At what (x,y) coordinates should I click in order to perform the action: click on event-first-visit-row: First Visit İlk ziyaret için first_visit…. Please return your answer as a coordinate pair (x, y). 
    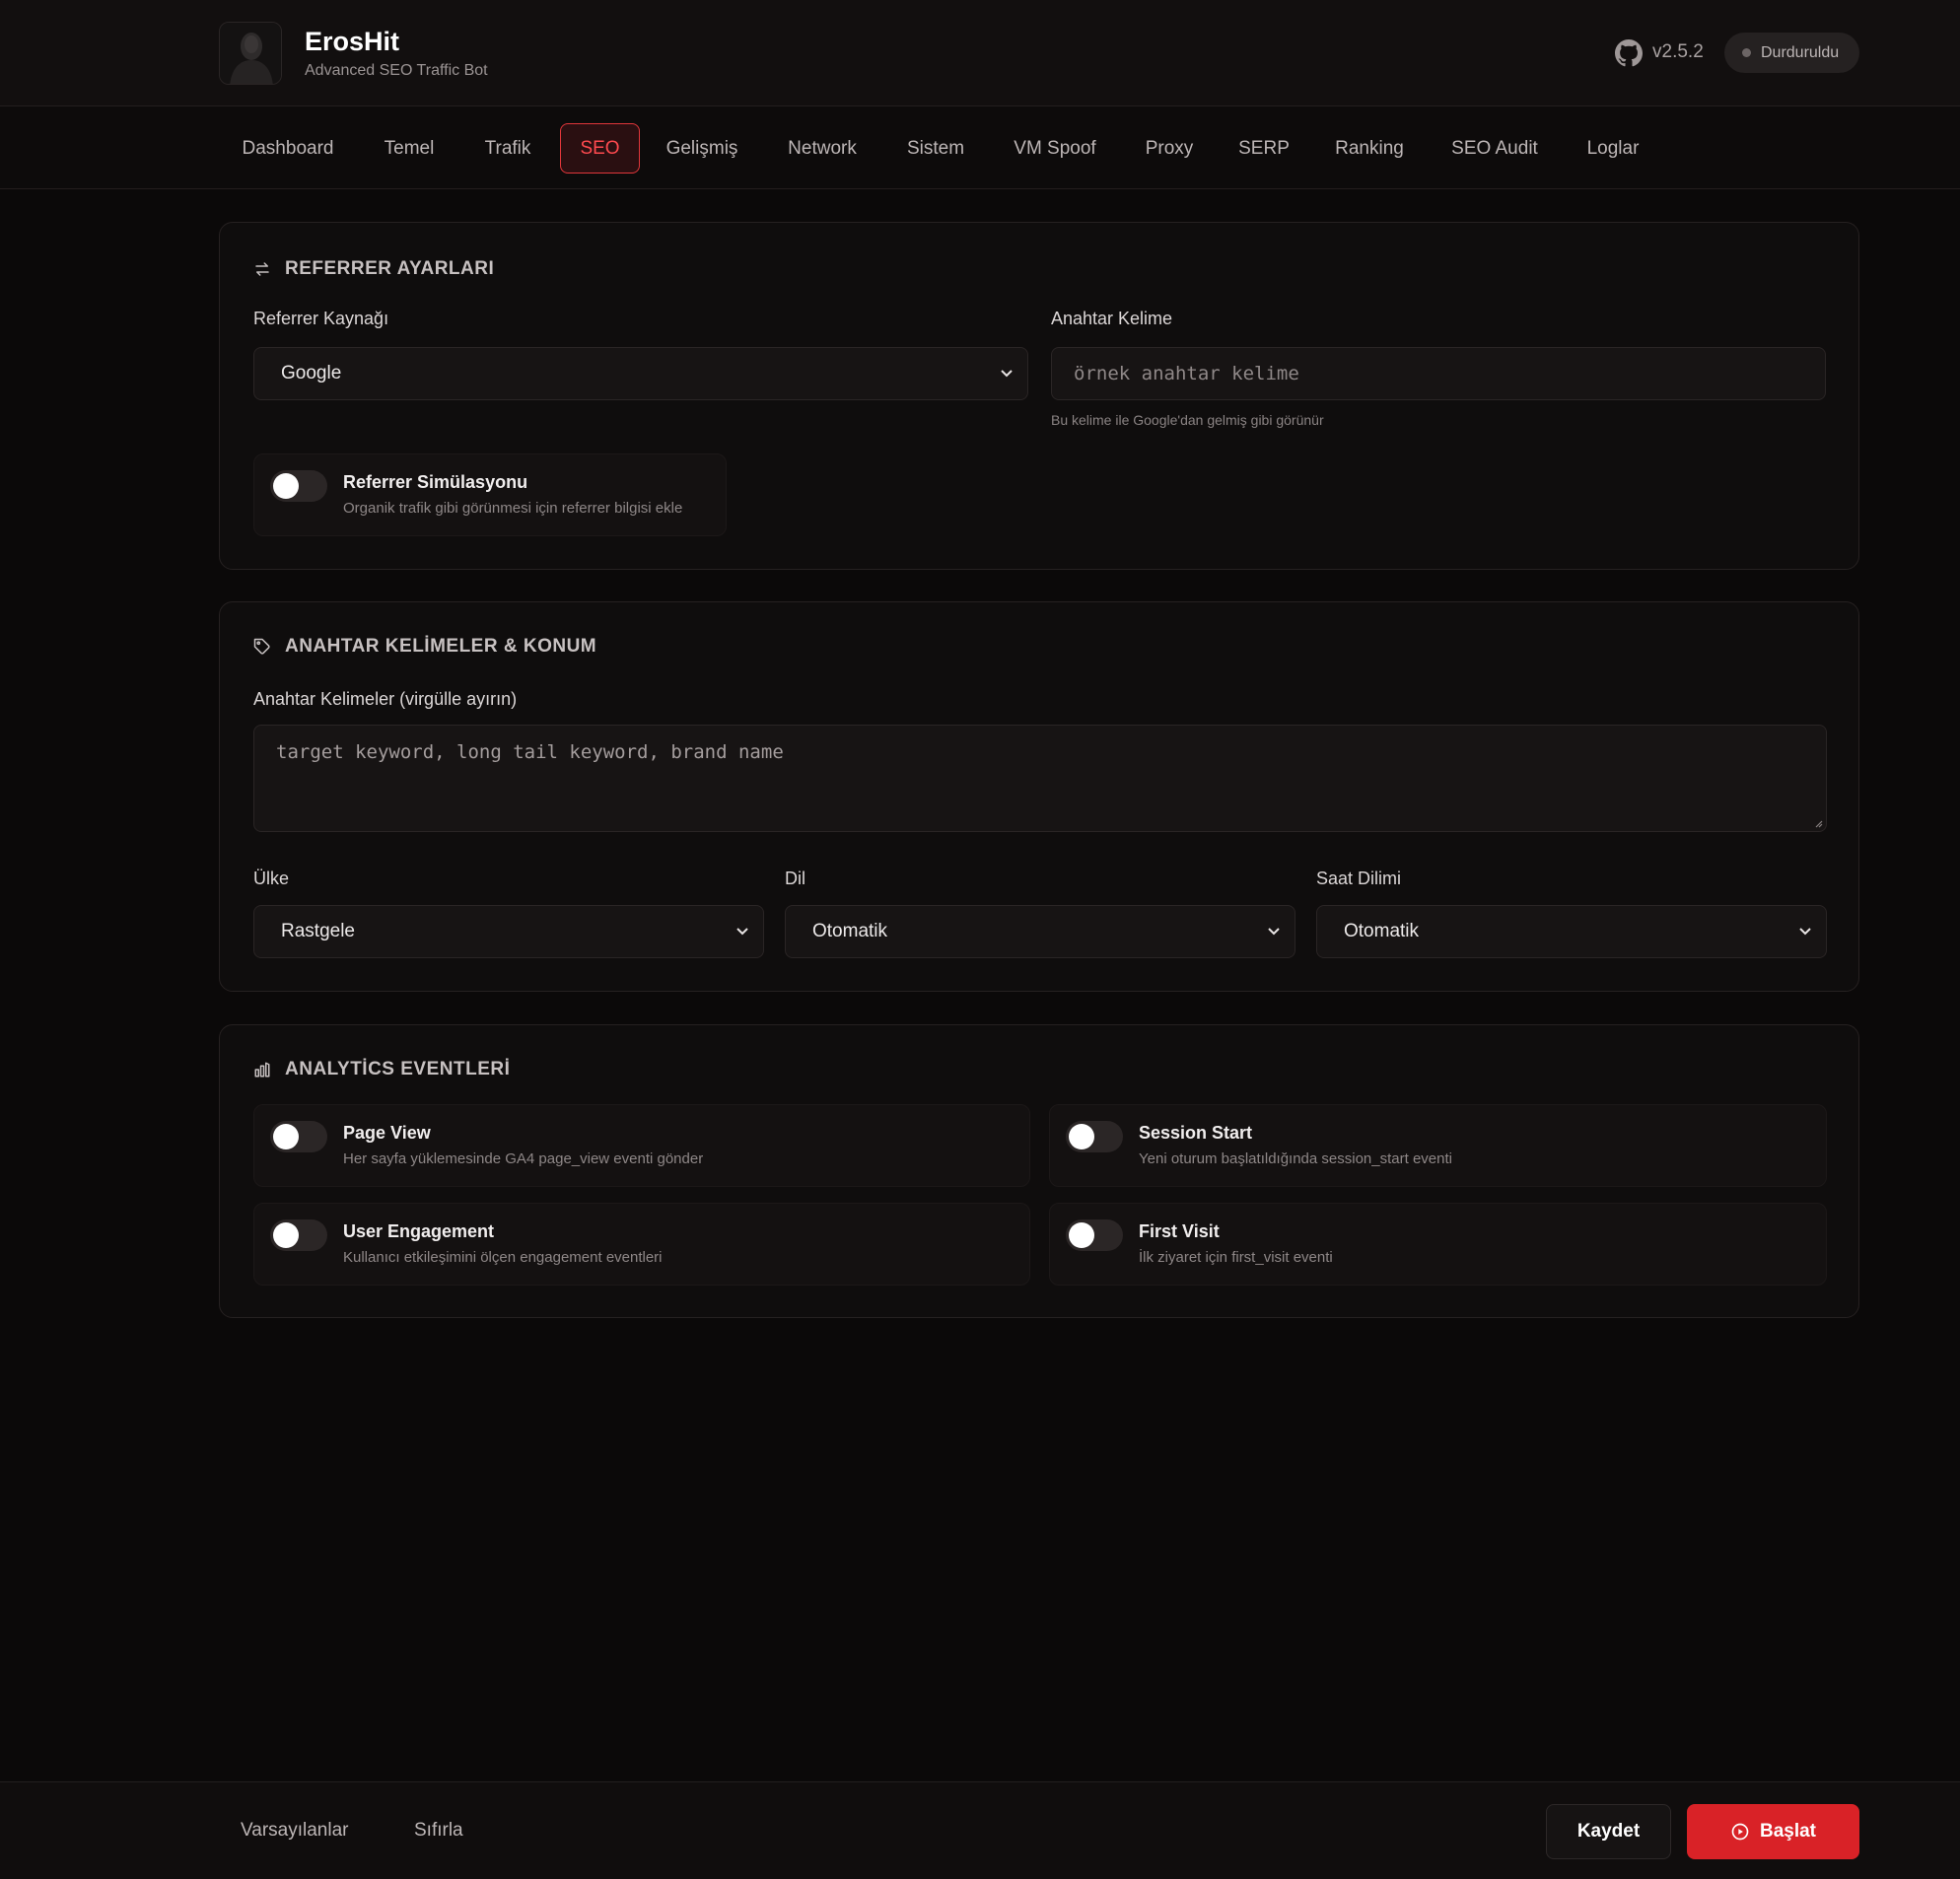
    Looking at the image, I should click on (1438, 1244).